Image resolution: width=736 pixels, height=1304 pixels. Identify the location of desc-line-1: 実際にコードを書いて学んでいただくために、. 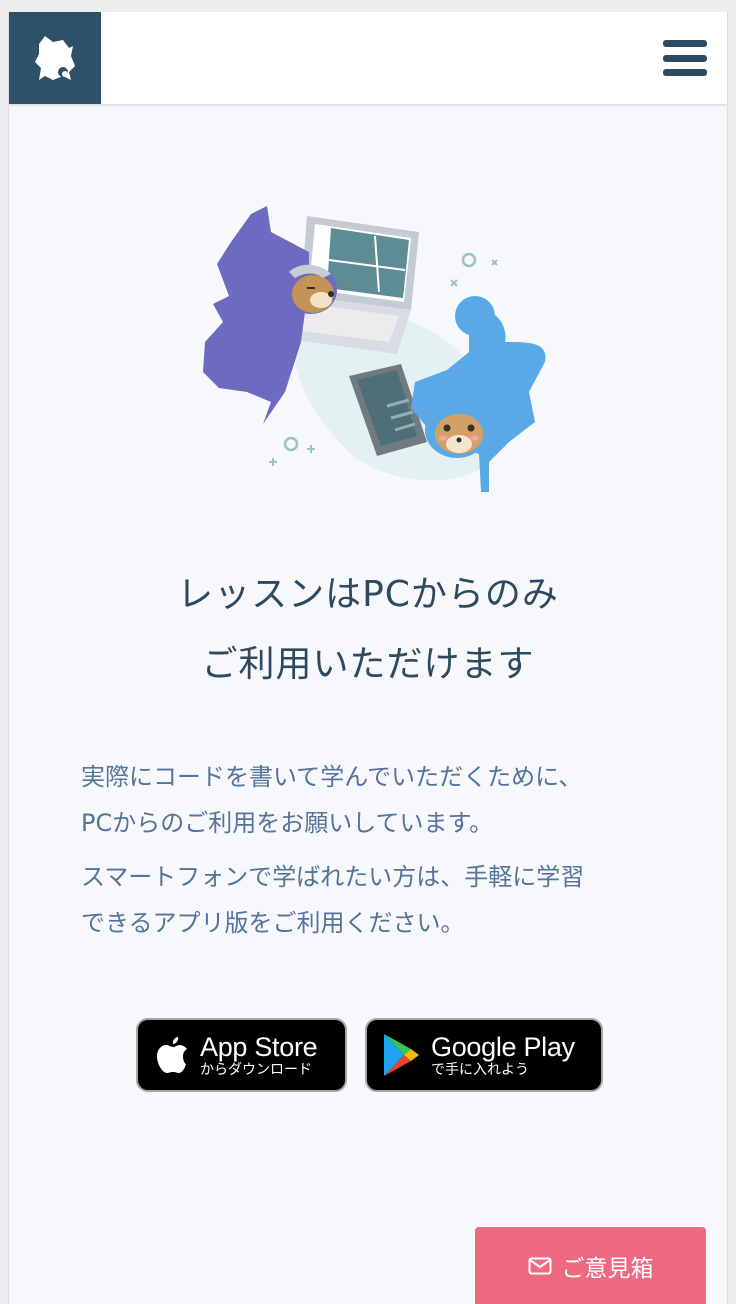
(332, 777).